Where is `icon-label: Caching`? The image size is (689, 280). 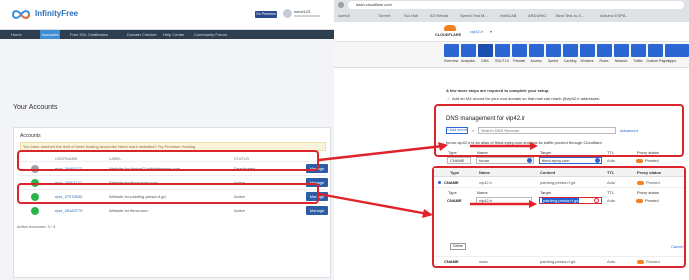 icon-label: Caching is located at coordinates (570, 61).